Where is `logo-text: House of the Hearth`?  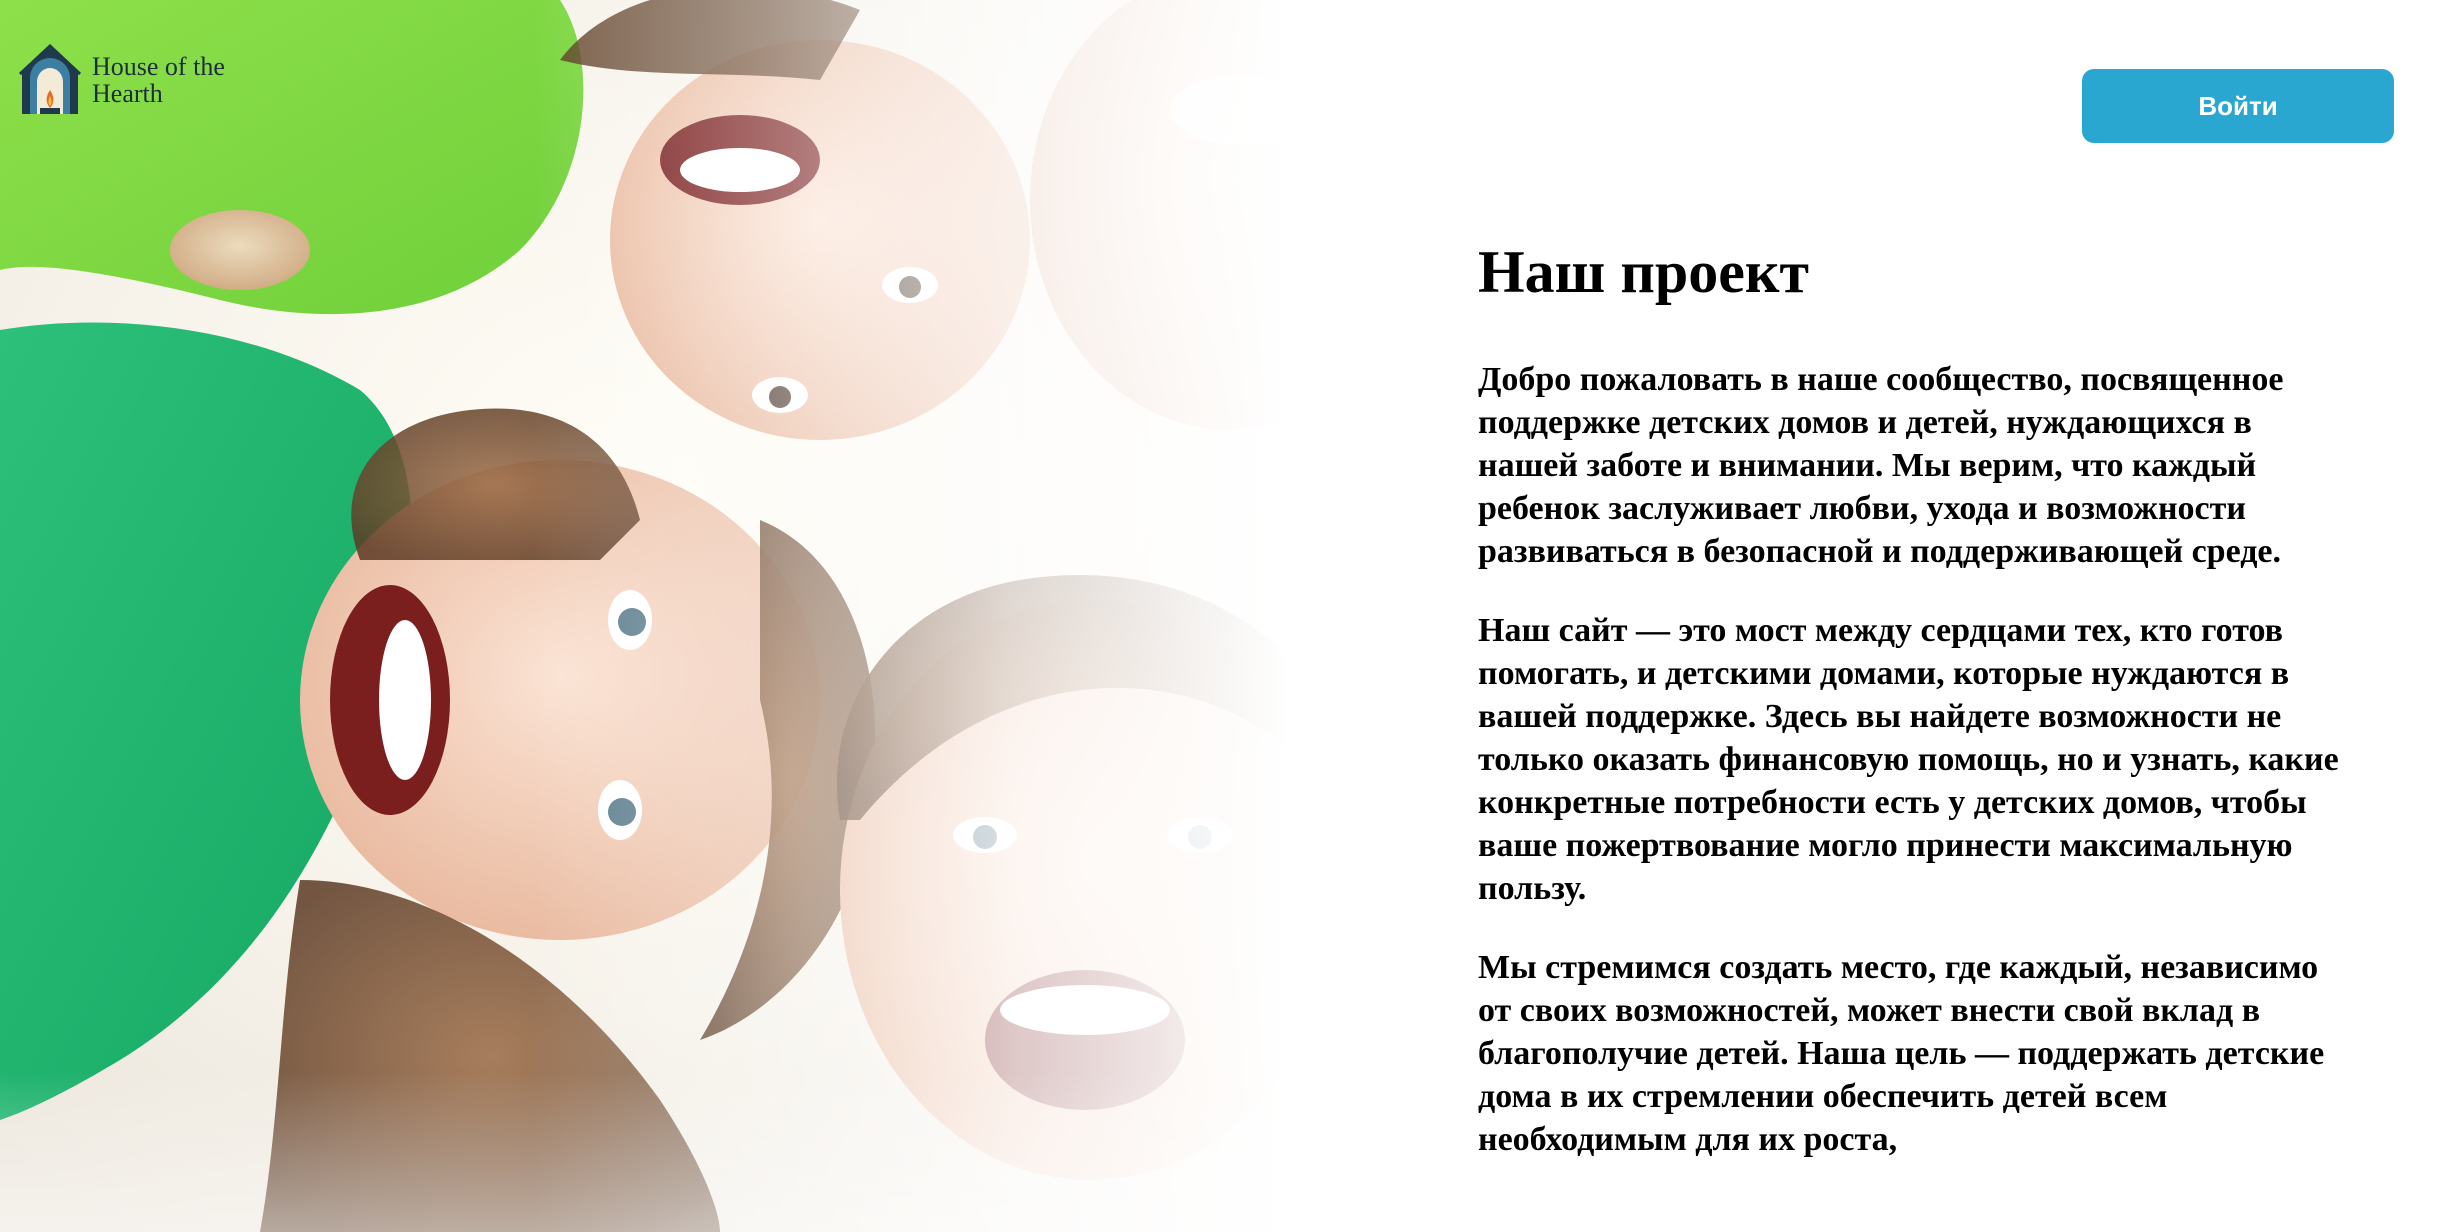
logo-text: House of the Hearth is located at coordinates (158, 80).